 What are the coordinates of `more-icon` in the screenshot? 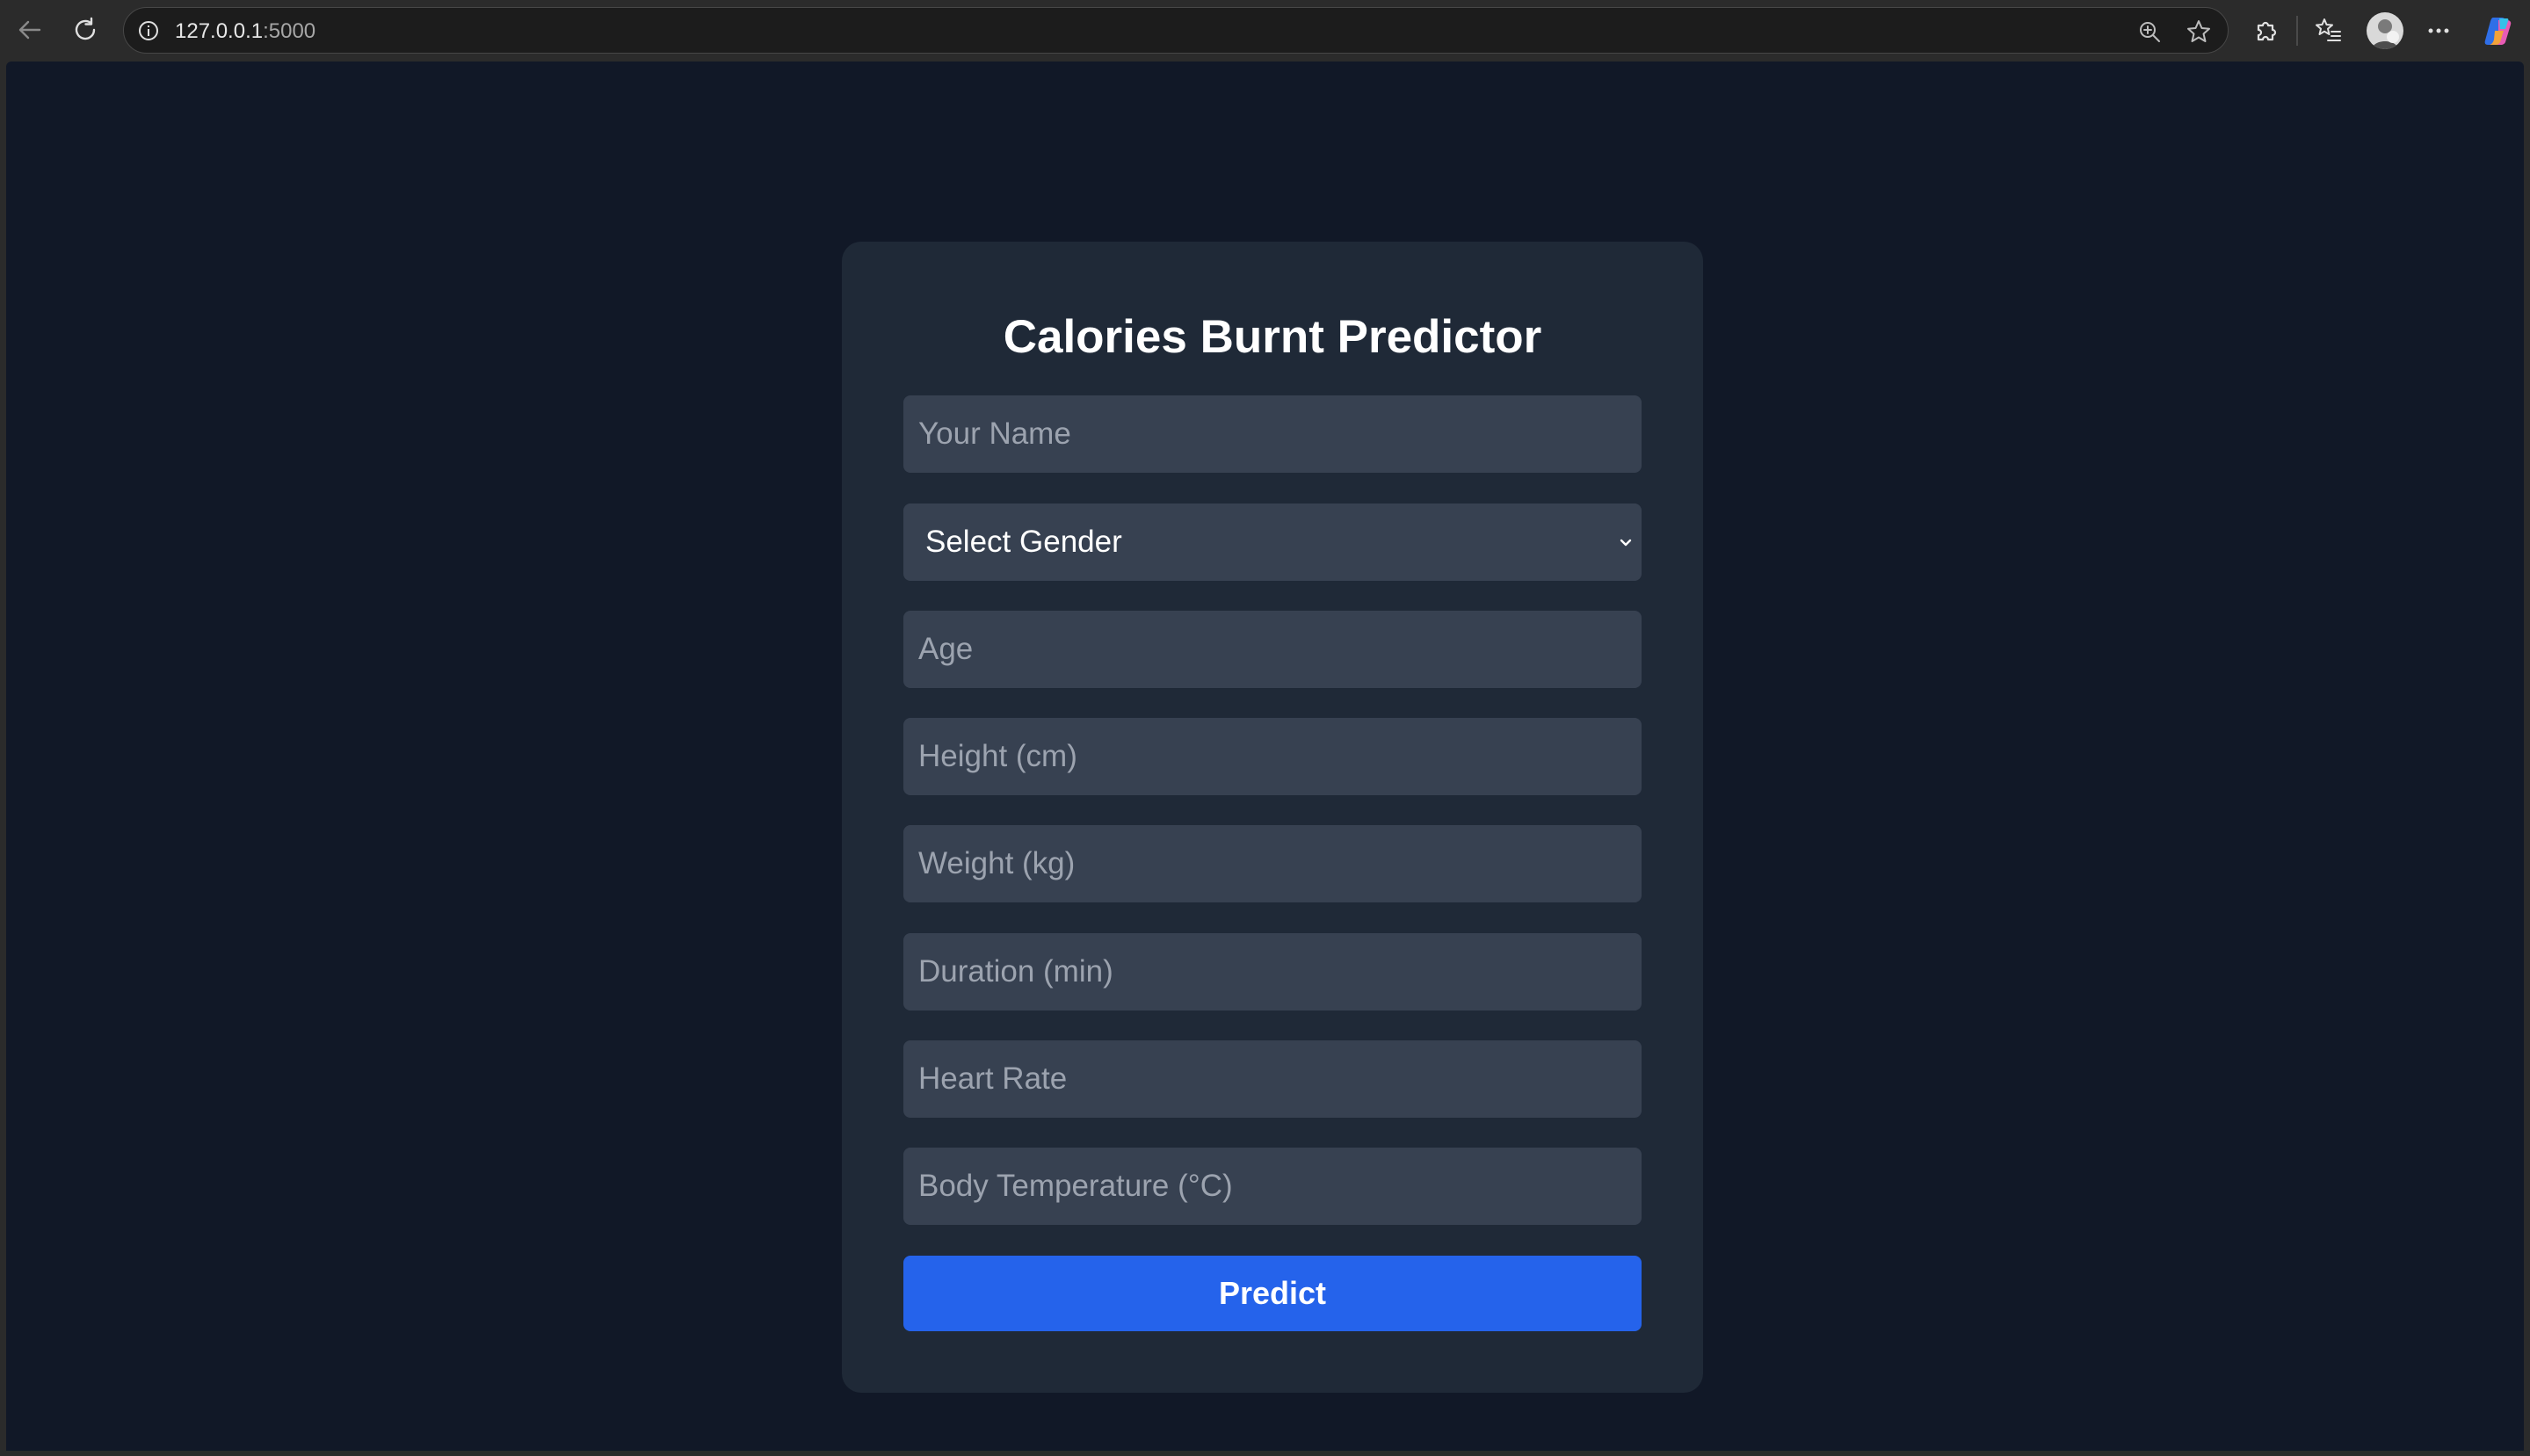 It's located at (2439, 31).